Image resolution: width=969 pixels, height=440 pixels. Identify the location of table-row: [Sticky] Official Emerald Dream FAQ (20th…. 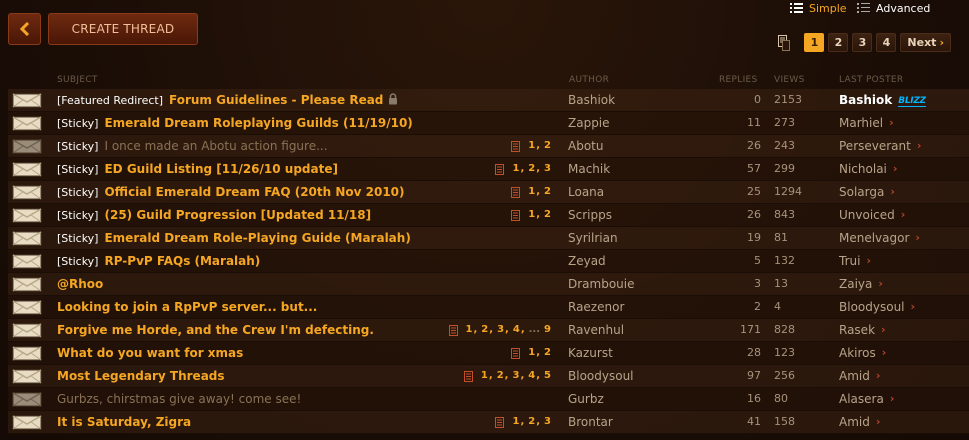
(488, 192).